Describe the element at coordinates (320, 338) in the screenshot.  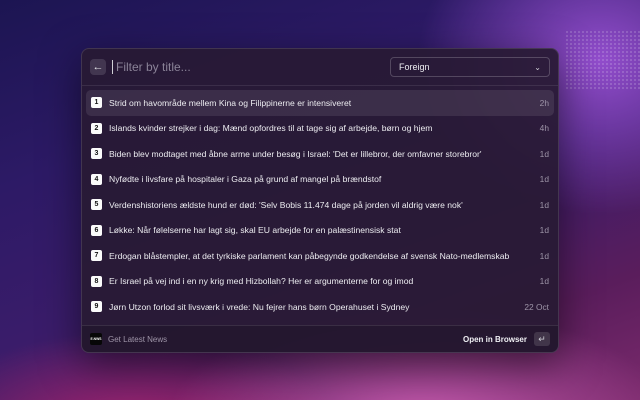
I see `action-bar: E.NWS Get Latest News Open in Browser ↵` at that location.